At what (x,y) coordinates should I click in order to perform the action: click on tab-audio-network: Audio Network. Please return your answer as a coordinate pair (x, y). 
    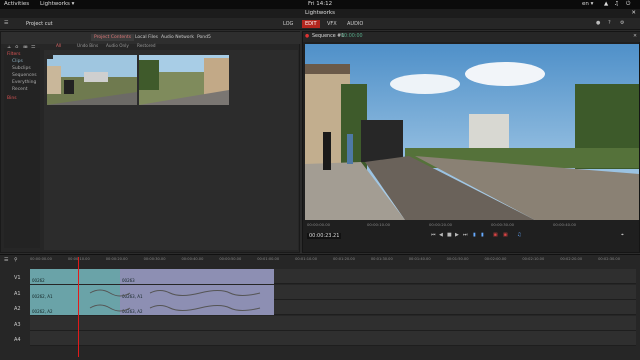
    Looking at the image, I should click on (177, 37).